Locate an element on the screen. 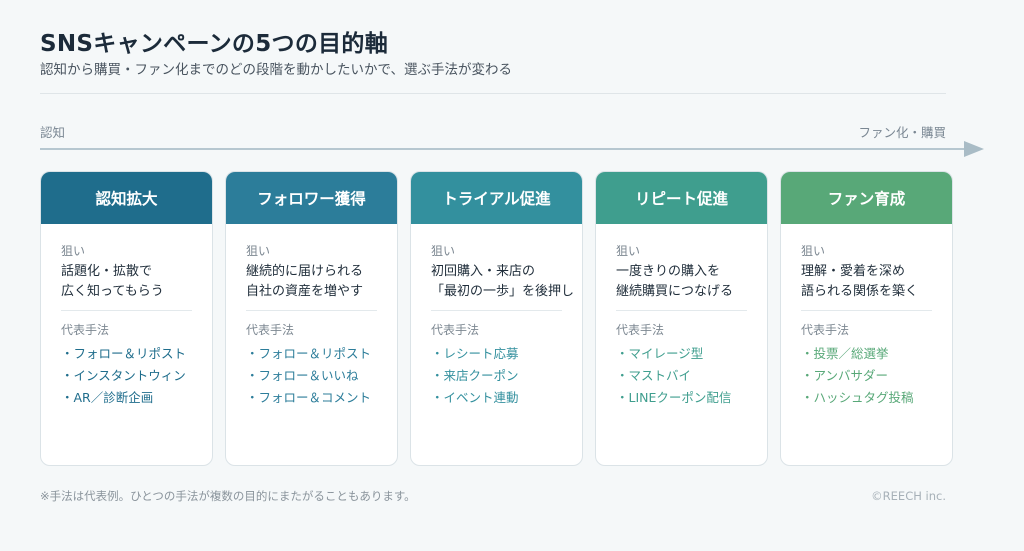 The image size is (1024, 551). axis-line is located at coordinates (502, 149).